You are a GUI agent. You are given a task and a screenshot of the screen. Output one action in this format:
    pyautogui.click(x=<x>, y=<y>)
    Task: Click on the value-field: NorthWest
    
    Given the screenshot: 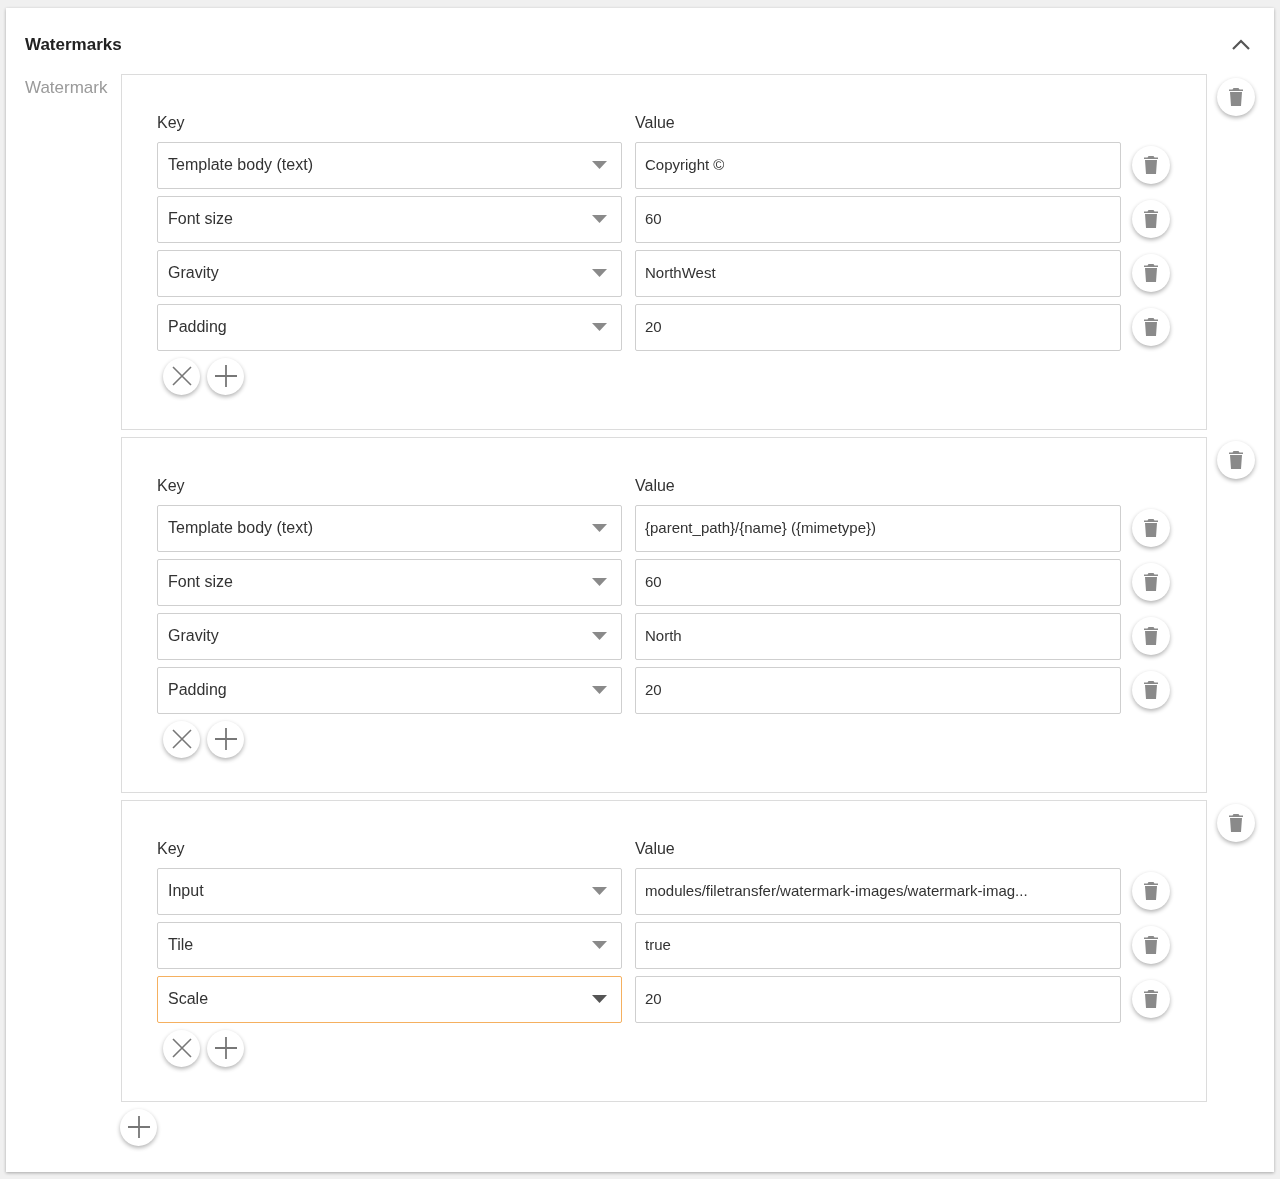 What is the action you would take?
    pyautogui.click(x=878, y=273)
    